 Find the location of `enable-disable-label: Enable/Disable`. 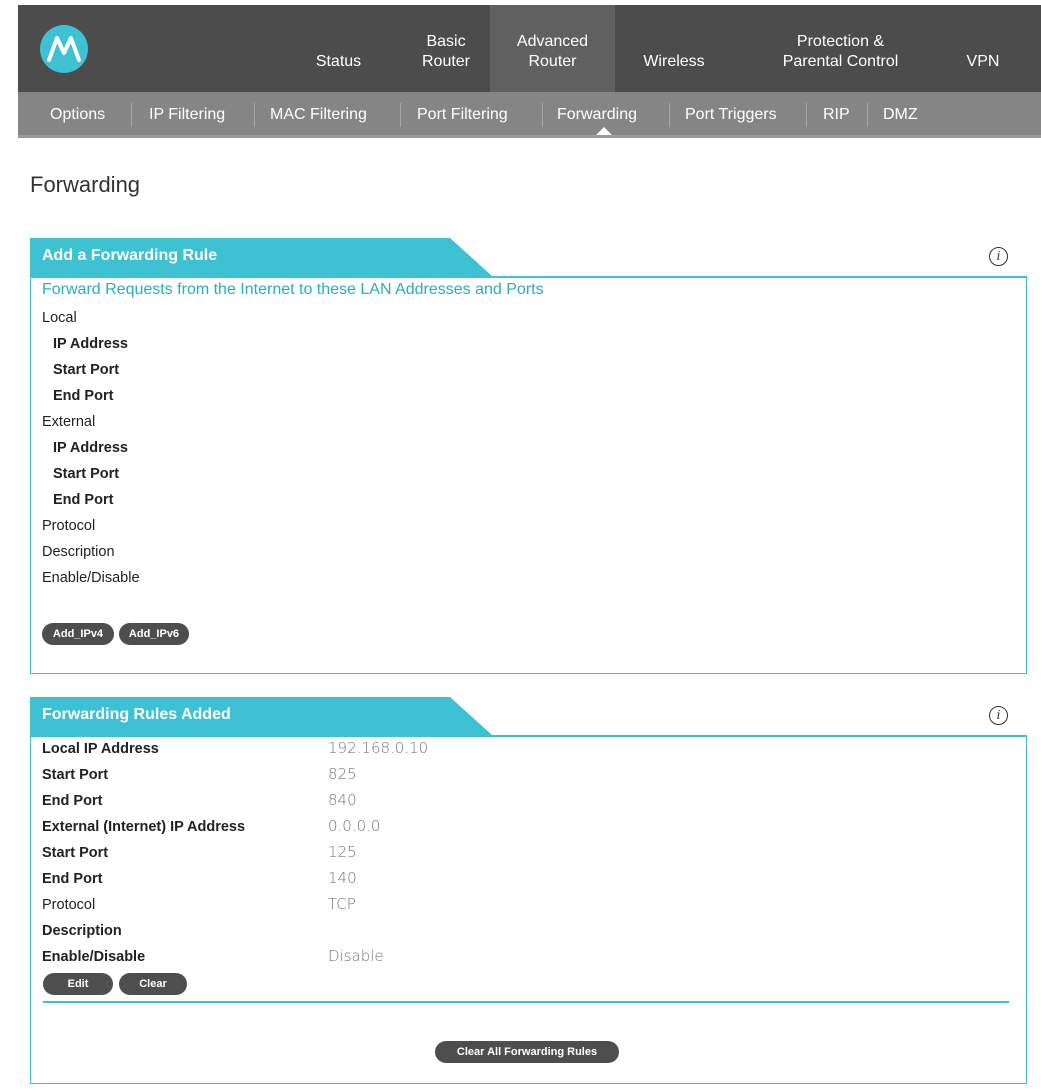

enable-disable-label: Enable/Disable is located at coordinates (91, 578).